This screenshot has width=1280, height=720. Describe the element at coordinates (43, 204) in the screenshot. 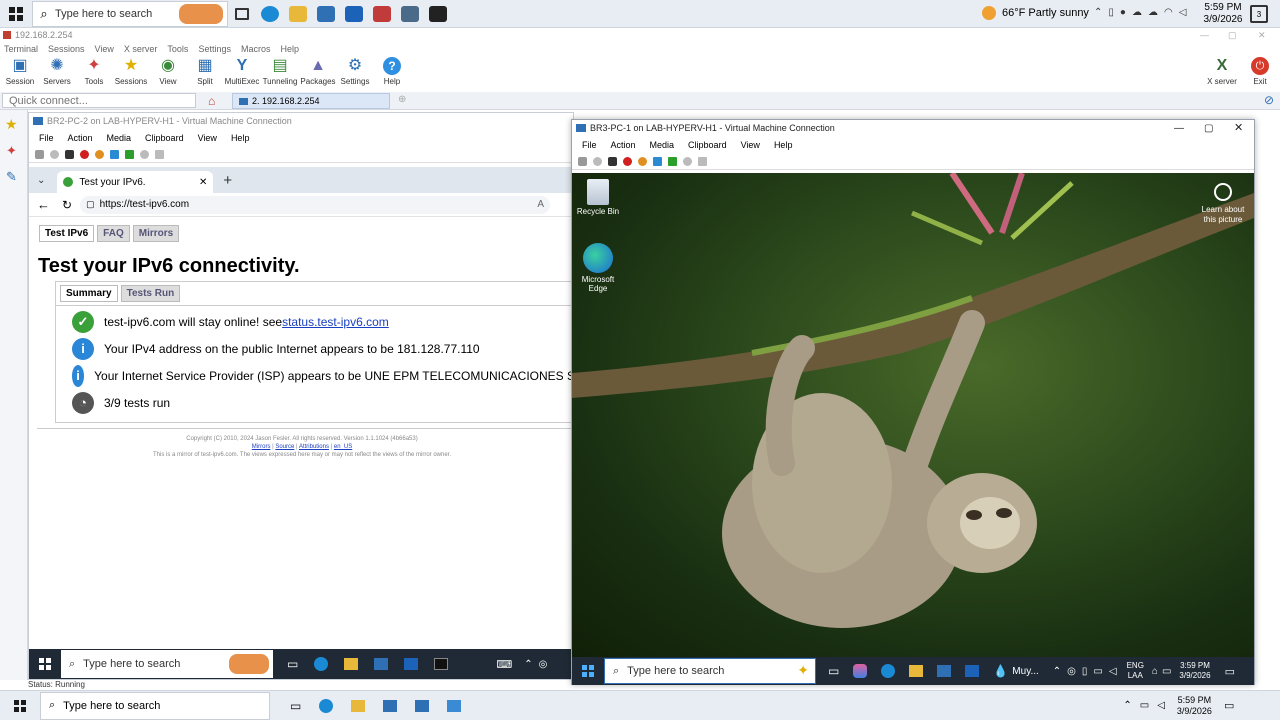

I see `back-arrow-icon: ←` at that location.